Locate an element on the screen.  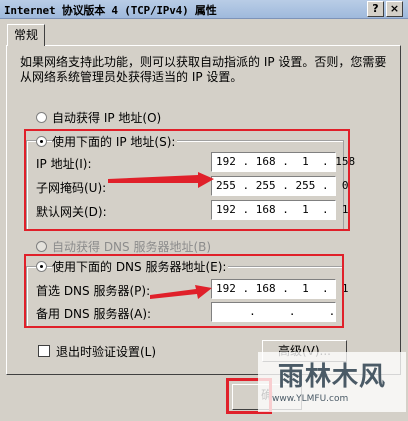
close-icon: × is located at coordinates (394, 8).